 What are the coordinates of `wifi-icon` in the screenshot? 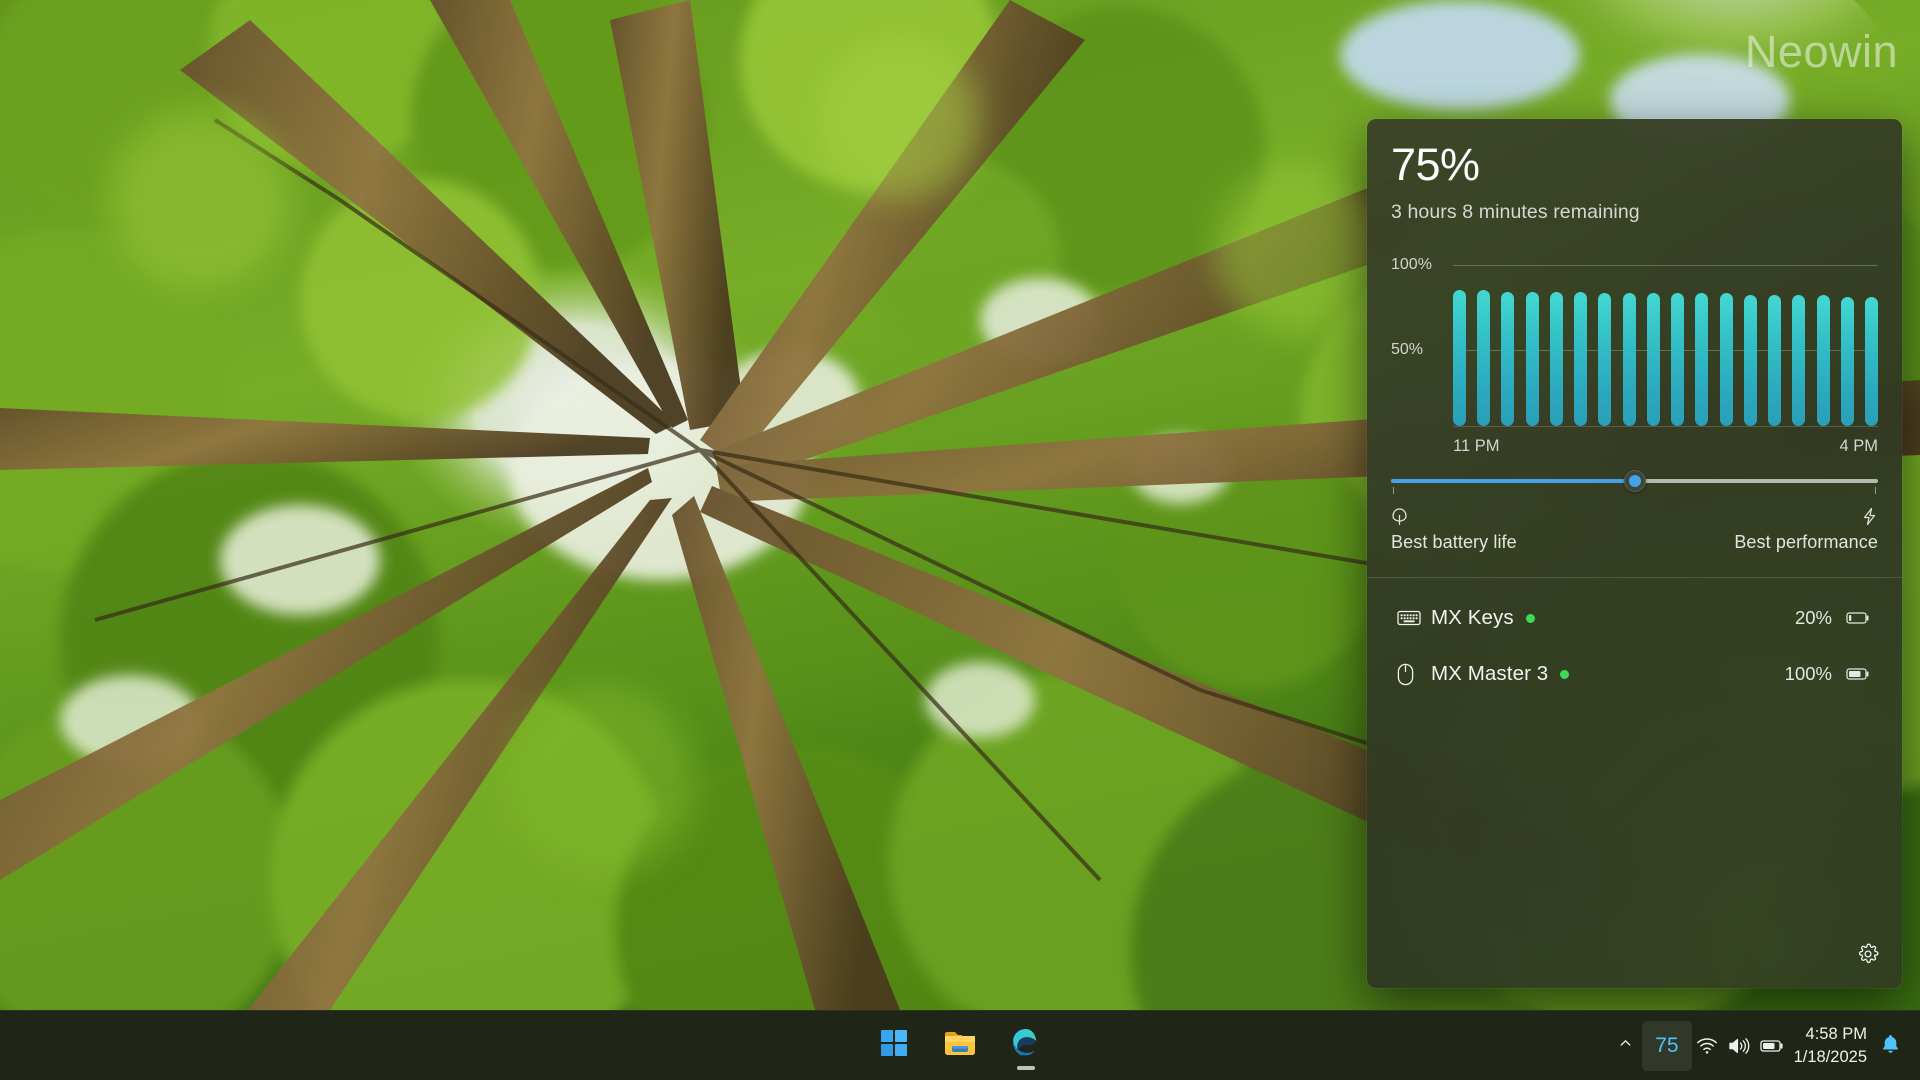 It's located at (1707, 1046).